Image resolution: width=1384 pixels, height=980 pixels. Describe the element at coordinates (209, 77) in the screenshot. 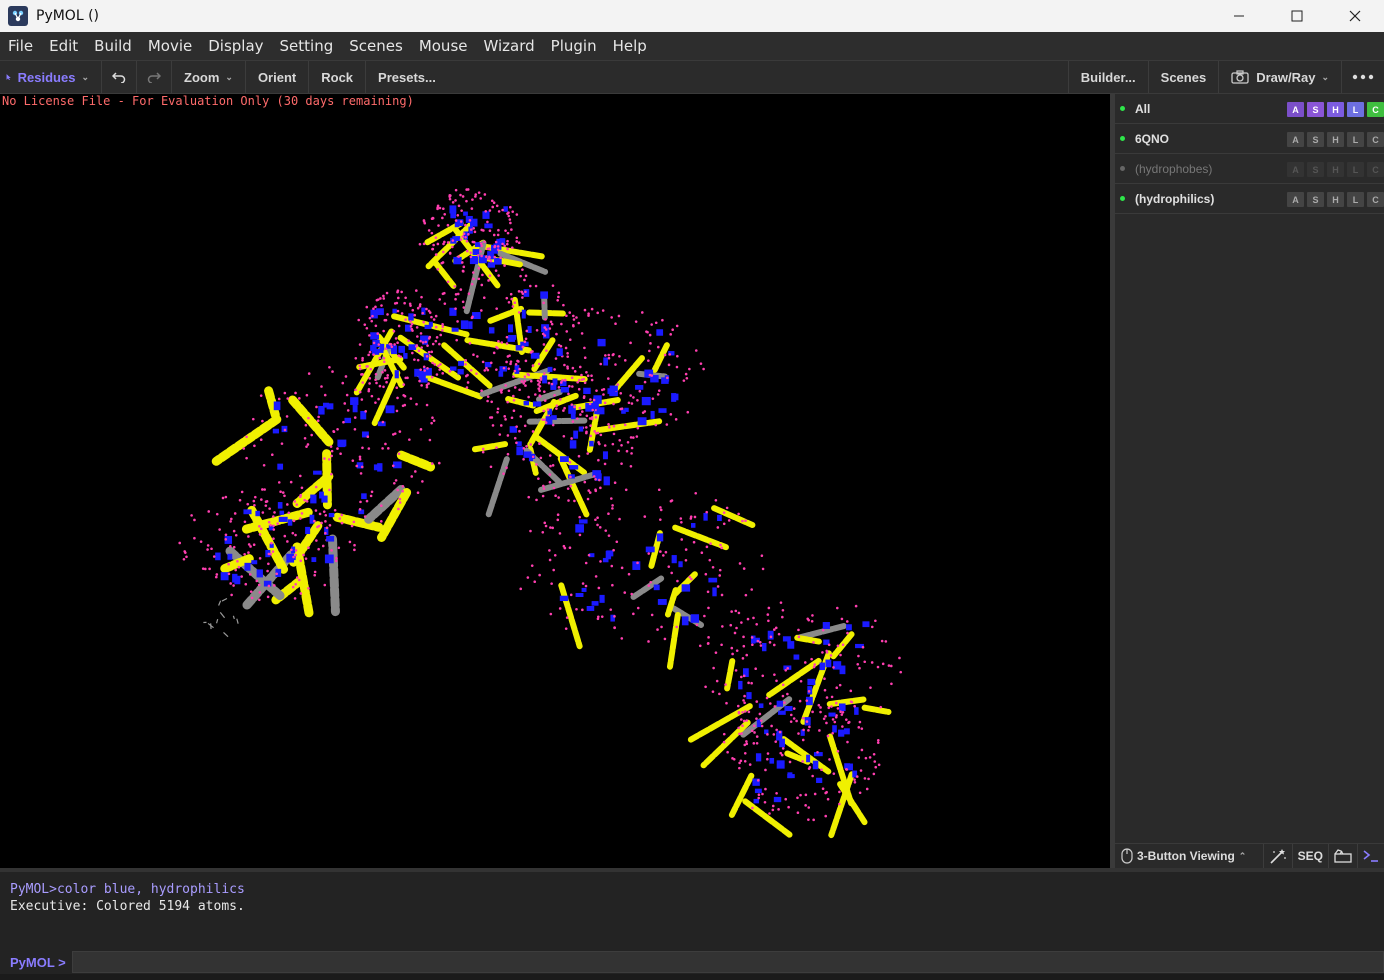

I see `zoom-dropdown: Zoom ⌄` at that location.